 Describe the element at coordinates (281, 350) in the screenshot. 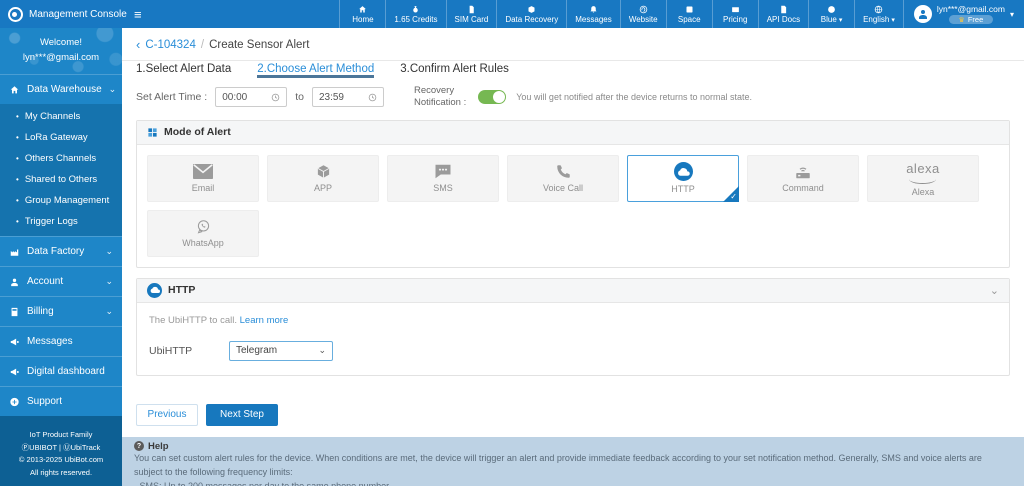

I see `ubihttp-select: Telegram ⌄` at that location.